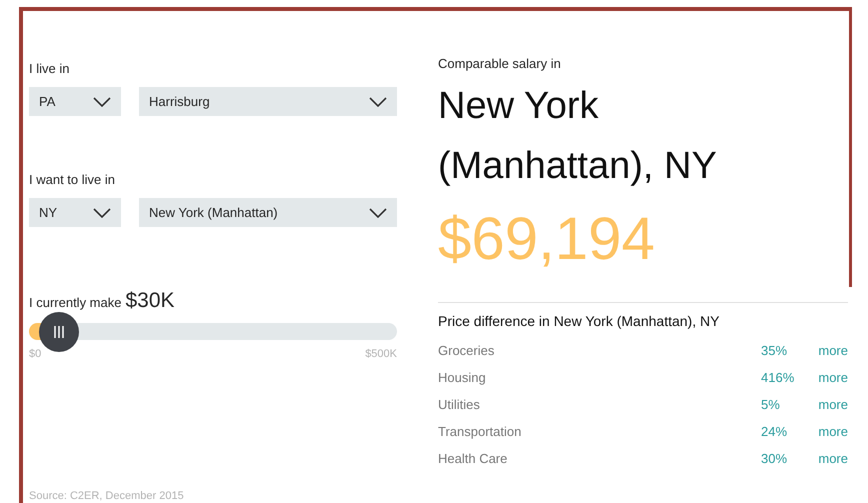 Image resolution: width=868 pixels, height=503 pixels. What do you see at coordinates (75, 213) in the screenshot?
I see `state-select: NY` at bounding box center [75, 213].